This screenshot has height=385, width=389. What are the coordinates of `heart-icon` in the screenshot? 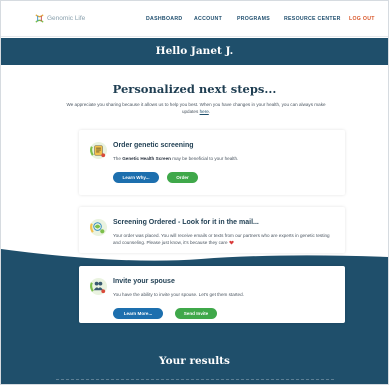 It's located at (231, 242).